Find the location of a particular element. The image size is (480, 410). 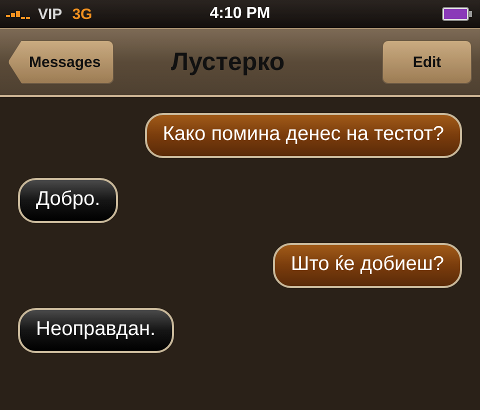

carrier-name: VIP is located at coordinates (50, 14).